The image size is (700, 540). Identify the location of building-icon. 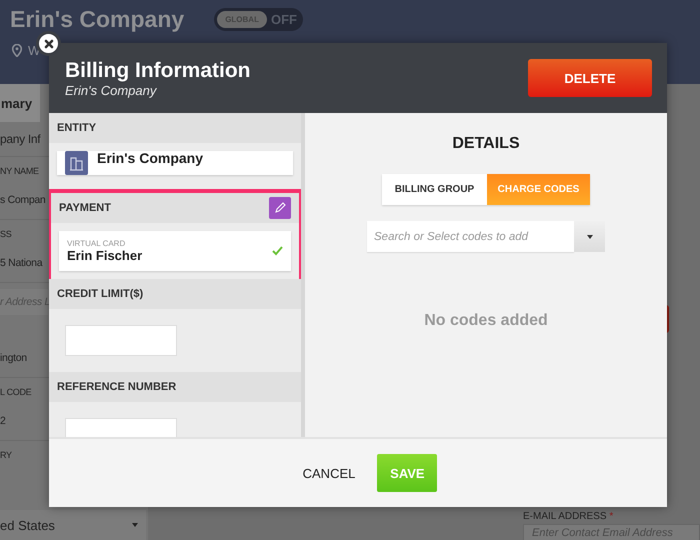
(76, 163).